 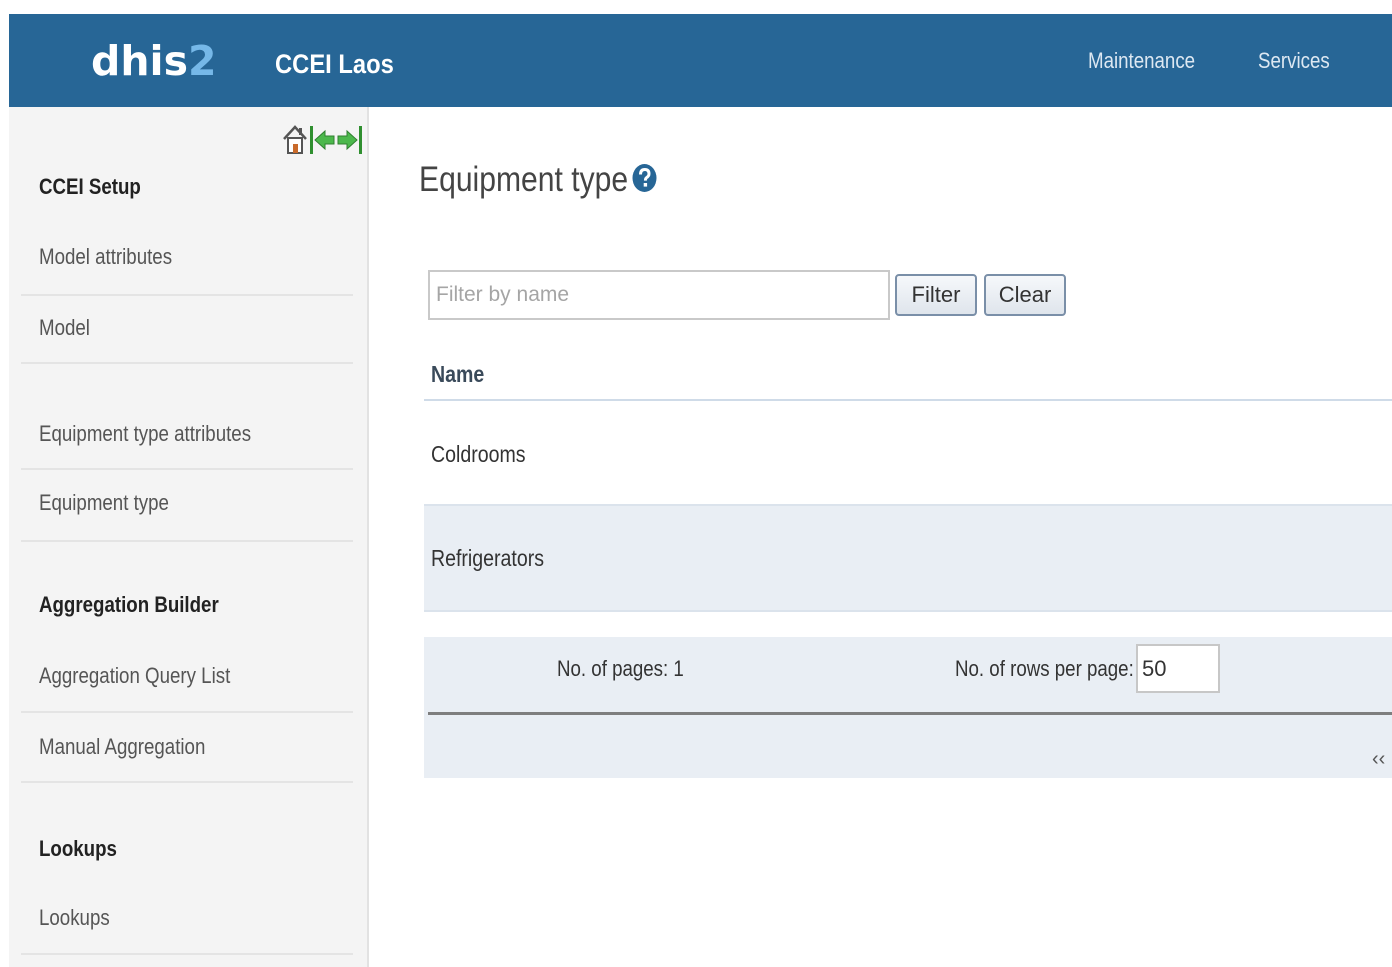 What do you see at coordinates (350, 140) in the screenshot?
I see `expand-menu-icon` at bounding box center [350, 140].